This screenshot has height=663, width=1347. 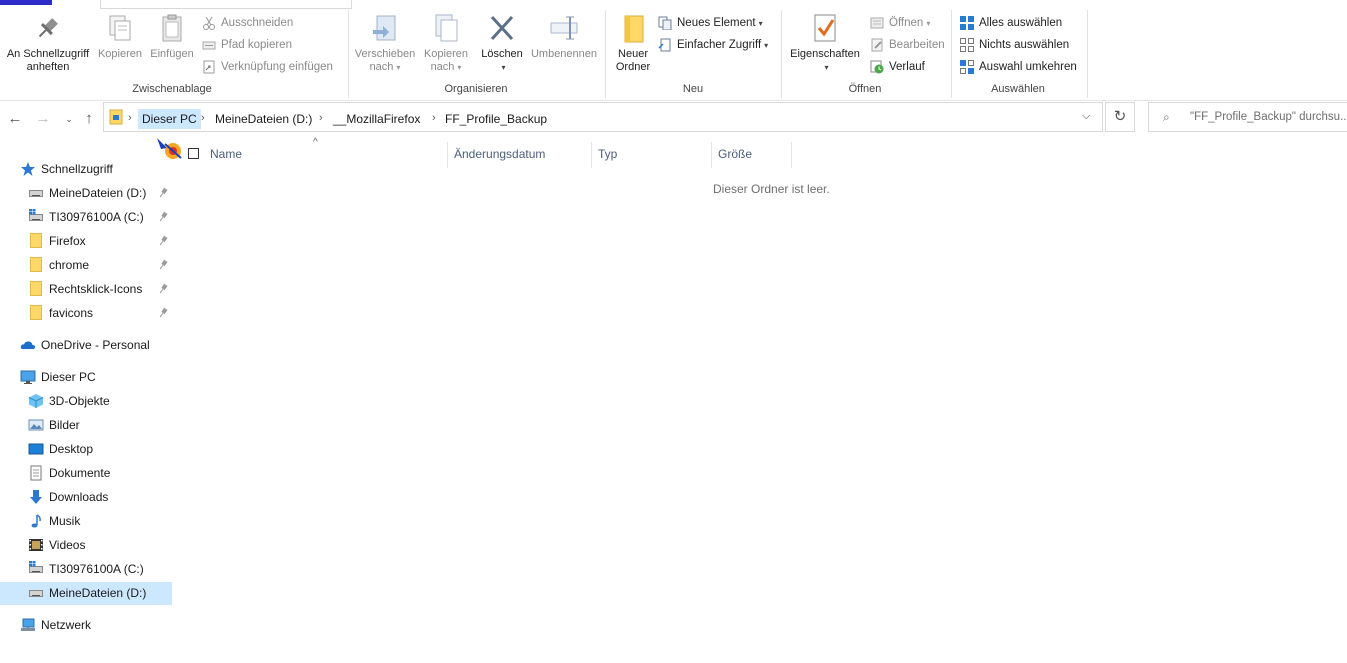 I want to click on nav-quick-drive-d: MeineDateien (D:), so click(x=87, y=193).